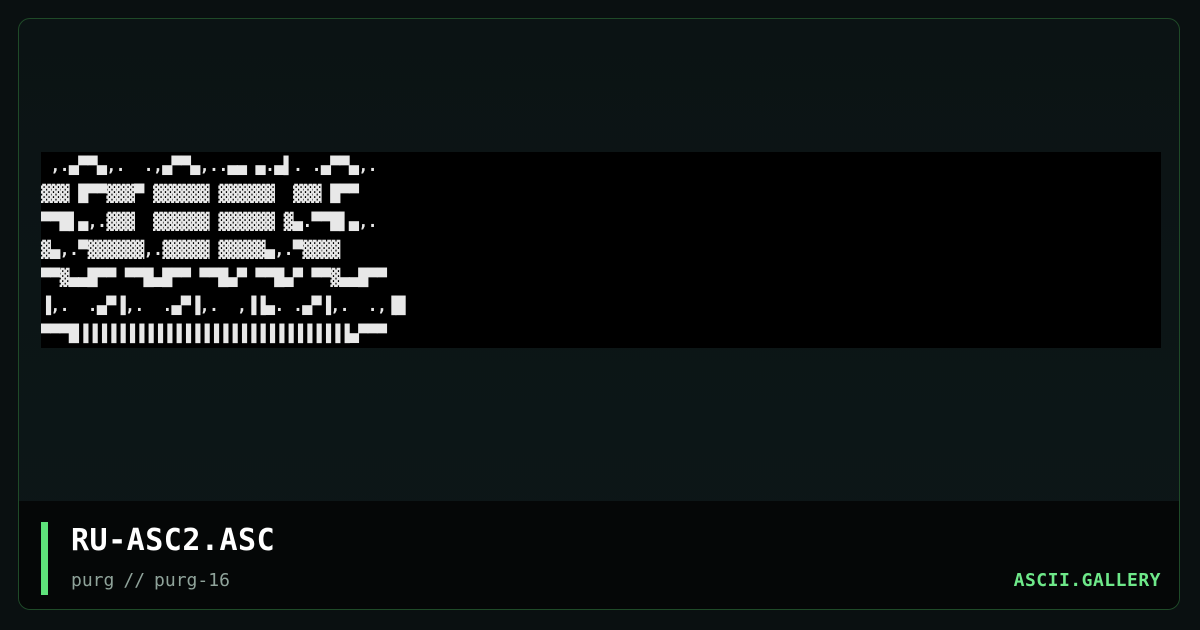 The image size is (1200, 630). What do you see at coordinates (44, 558) in the screenshot?
I see `accent-bar` at bounding box center [44, 558].